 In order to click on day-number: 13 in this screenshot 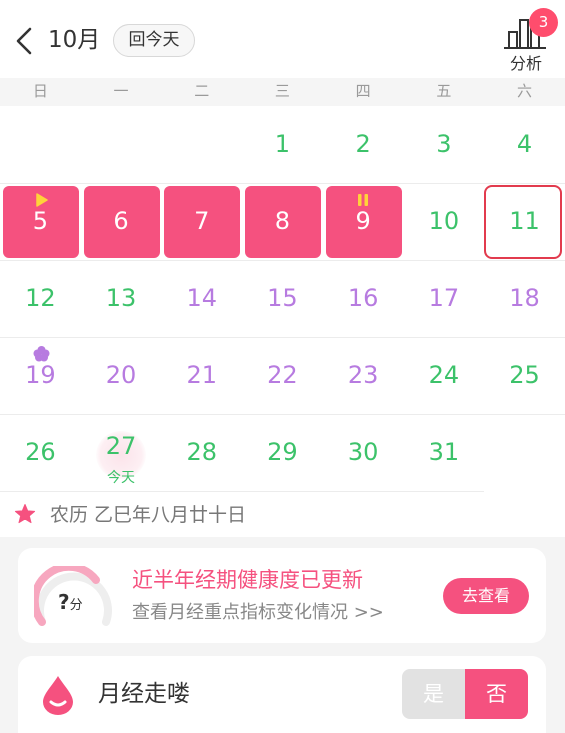, I will do `click(121, 298)`.